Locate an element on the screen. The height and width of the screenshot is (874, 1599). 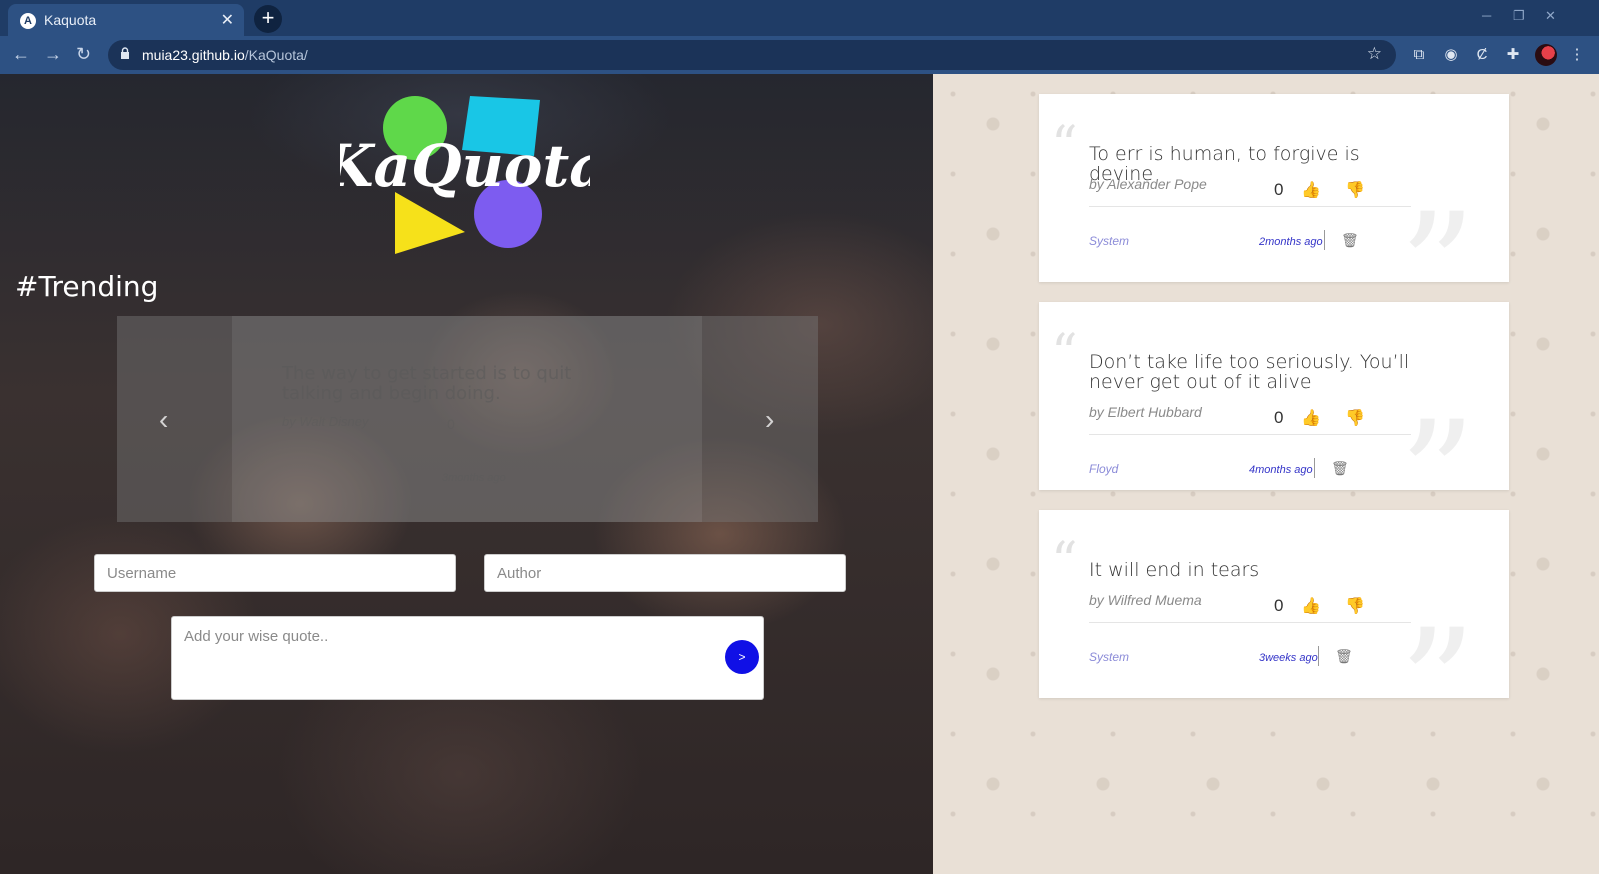
browser-tab: A Kaquota ✕ is located at coordinates (126, 20).